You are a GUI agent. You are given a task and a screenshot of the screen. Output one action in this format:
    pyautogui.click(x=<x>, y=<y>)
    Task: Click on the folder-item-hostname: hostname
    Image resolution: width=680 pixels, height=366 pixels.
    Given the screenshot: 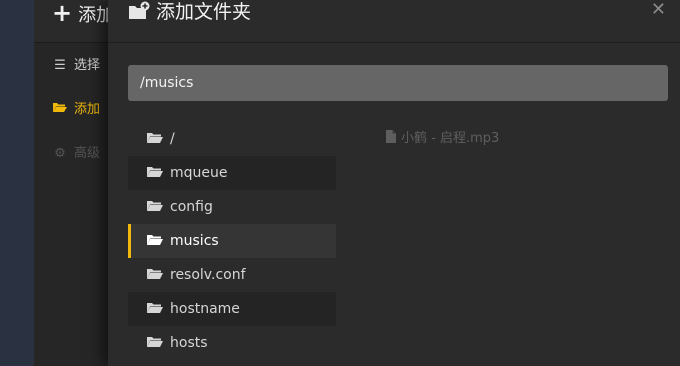 What is the action you would take?
    pyautogui.click(x=232, y=309)
    